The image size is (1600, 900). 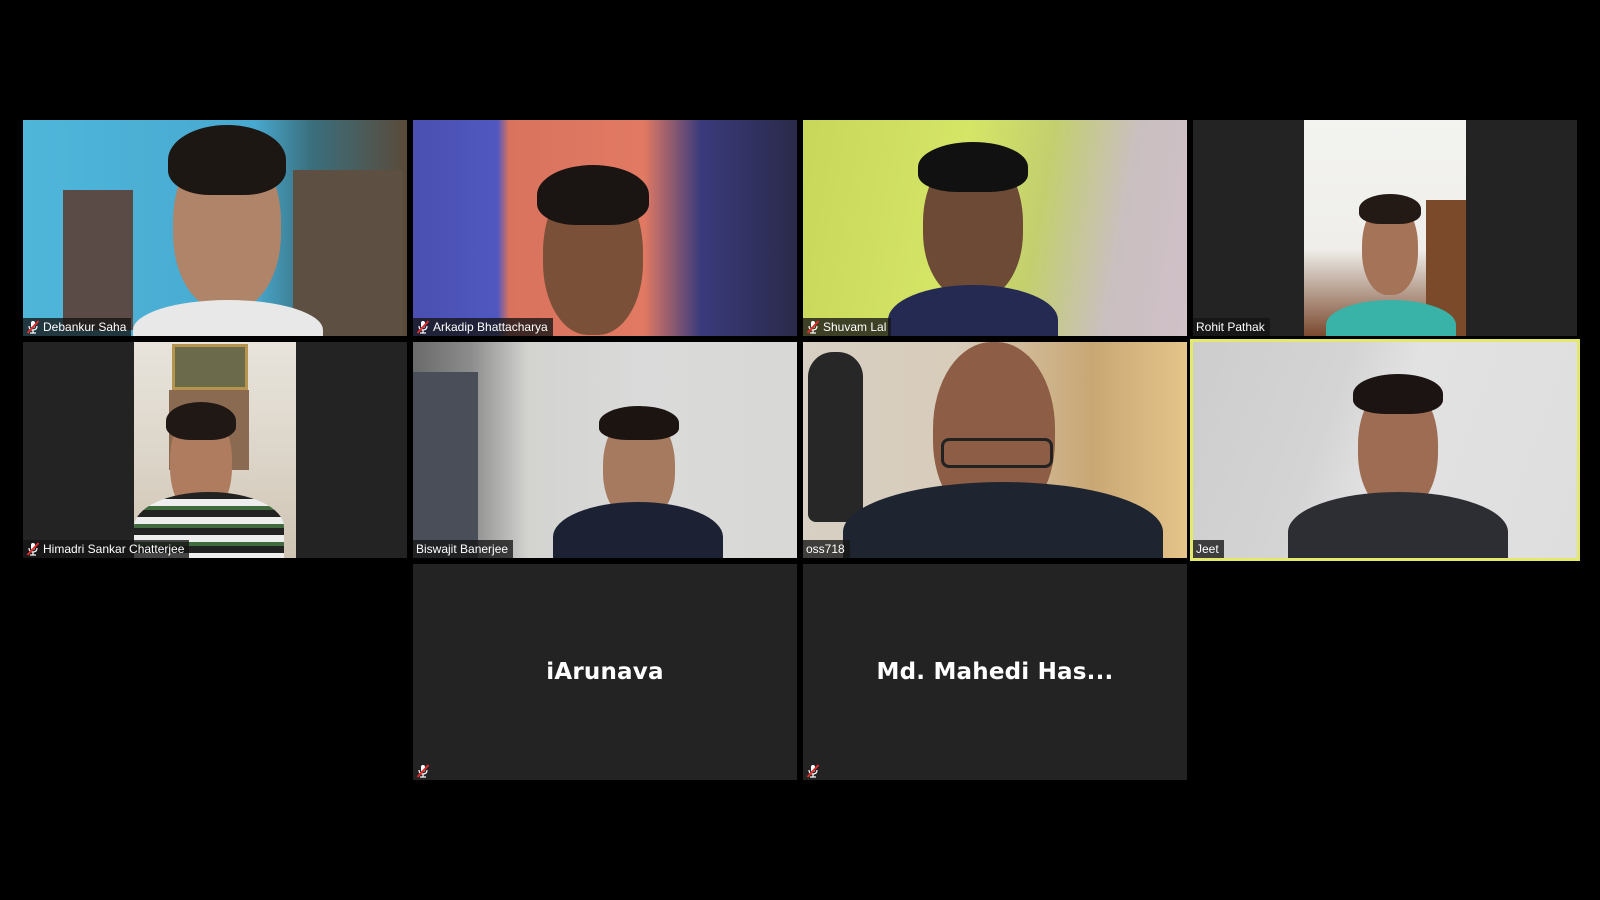 I want to click on participant-name-tag: Biswajit Banerjee, so click(x=463, y=549).